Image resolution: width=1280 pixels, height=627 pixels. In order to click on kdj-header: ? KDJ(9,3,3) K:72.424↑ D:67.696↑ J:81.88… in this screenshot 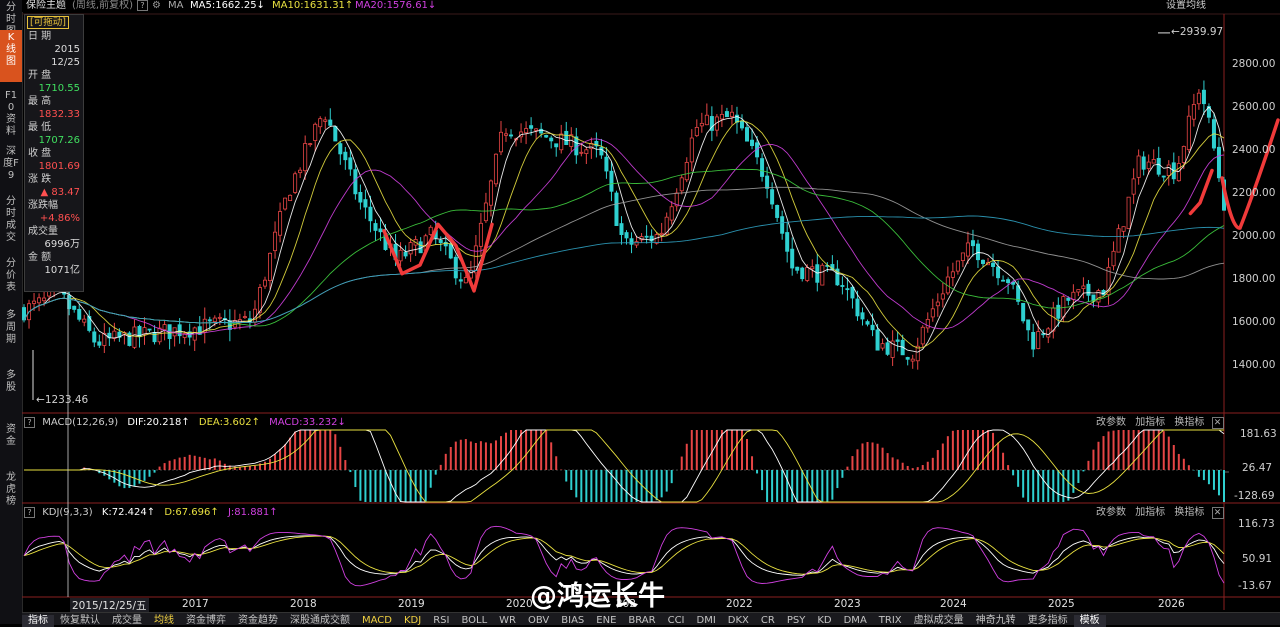, I will do `click(151, 513)`.